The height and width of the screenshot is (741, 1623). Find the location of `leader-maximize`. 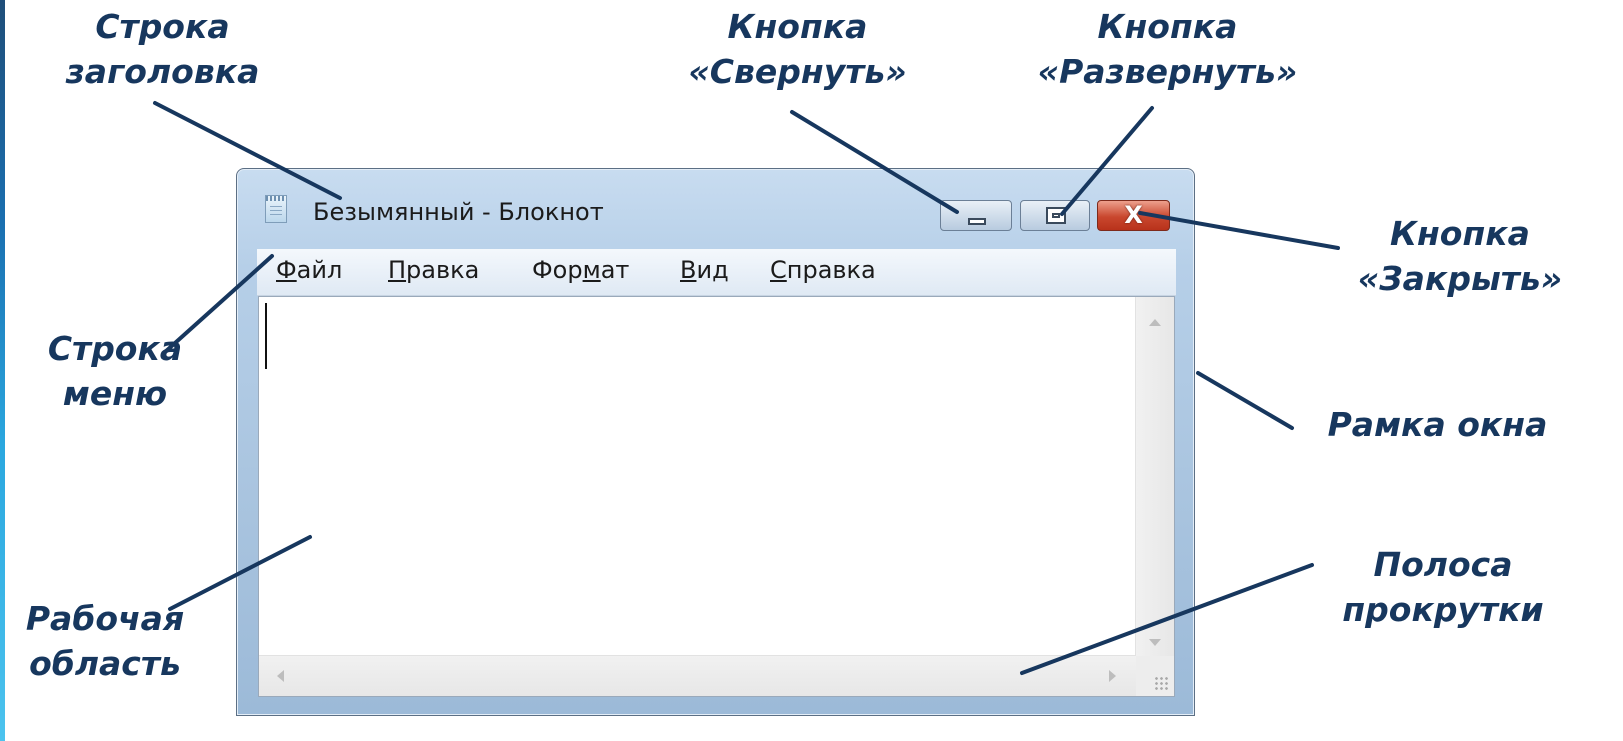

leader-maximize is located at coordinates (1107, 161).